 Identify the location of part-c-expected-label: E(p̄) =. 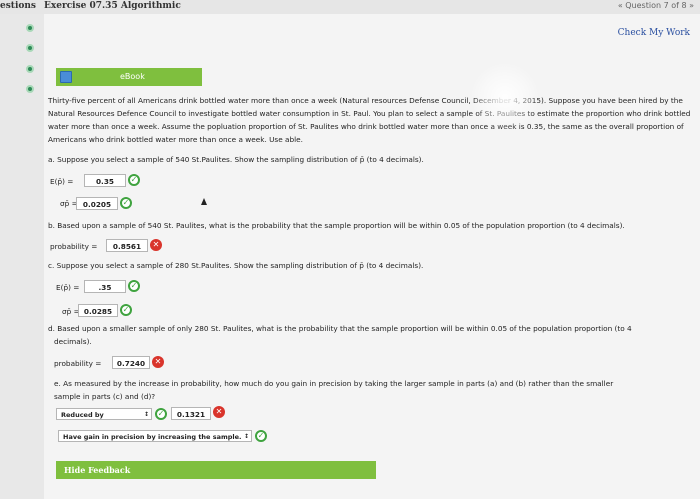
(68, 287).